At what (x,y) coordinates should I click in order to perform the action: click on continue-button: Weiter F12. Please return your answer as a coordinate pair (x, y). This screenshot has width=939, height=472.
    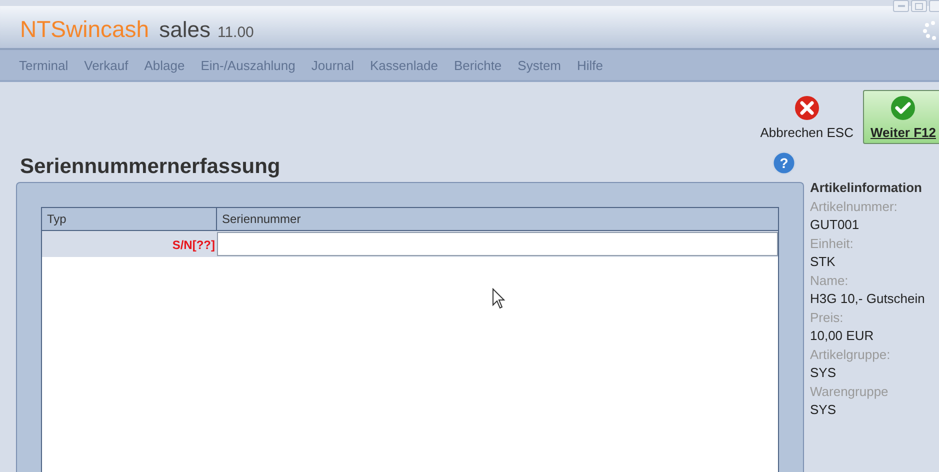
    Looking at the image, I should click on (901, 117).